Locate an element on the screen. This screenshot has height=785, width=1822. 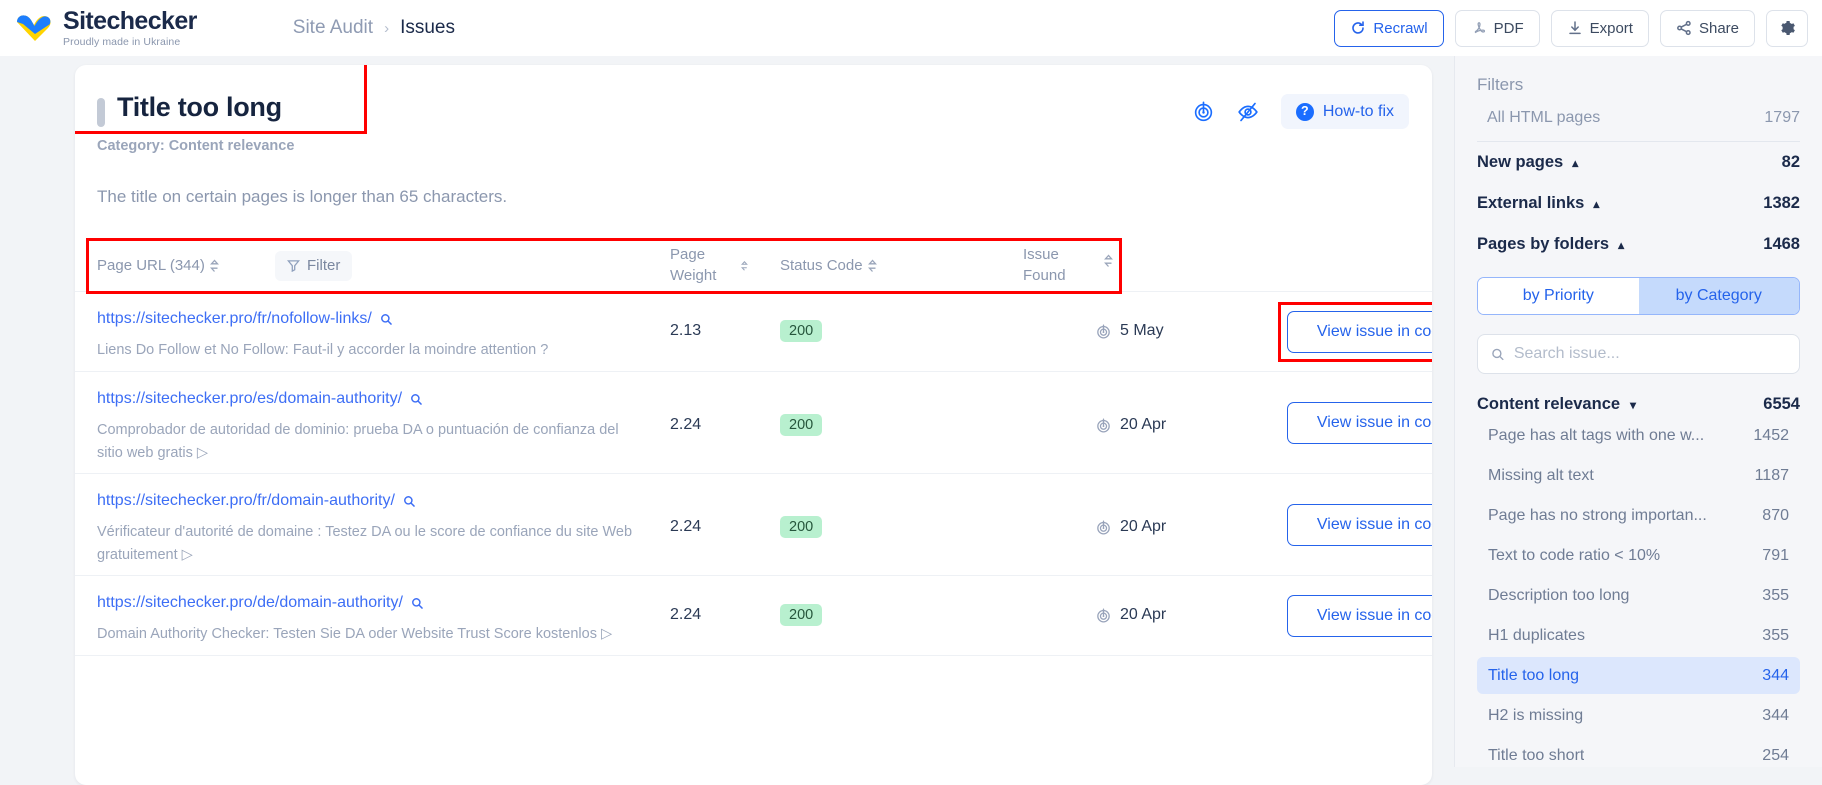
cell-page-weight: 2.13 is located at coordinates (686, 330).